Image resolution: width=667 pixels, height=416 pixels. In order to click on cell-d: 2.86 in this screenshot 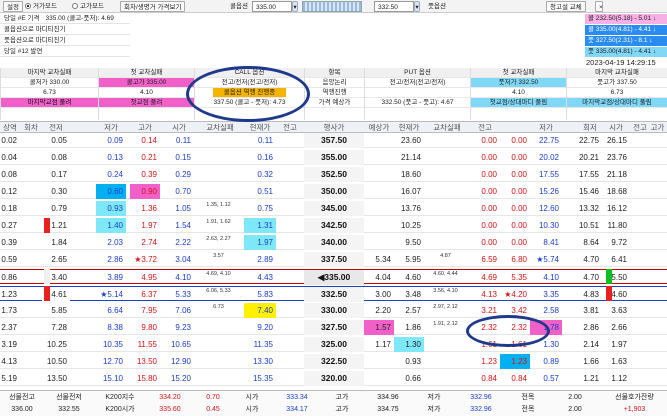, I will do `click(115, 259)`.